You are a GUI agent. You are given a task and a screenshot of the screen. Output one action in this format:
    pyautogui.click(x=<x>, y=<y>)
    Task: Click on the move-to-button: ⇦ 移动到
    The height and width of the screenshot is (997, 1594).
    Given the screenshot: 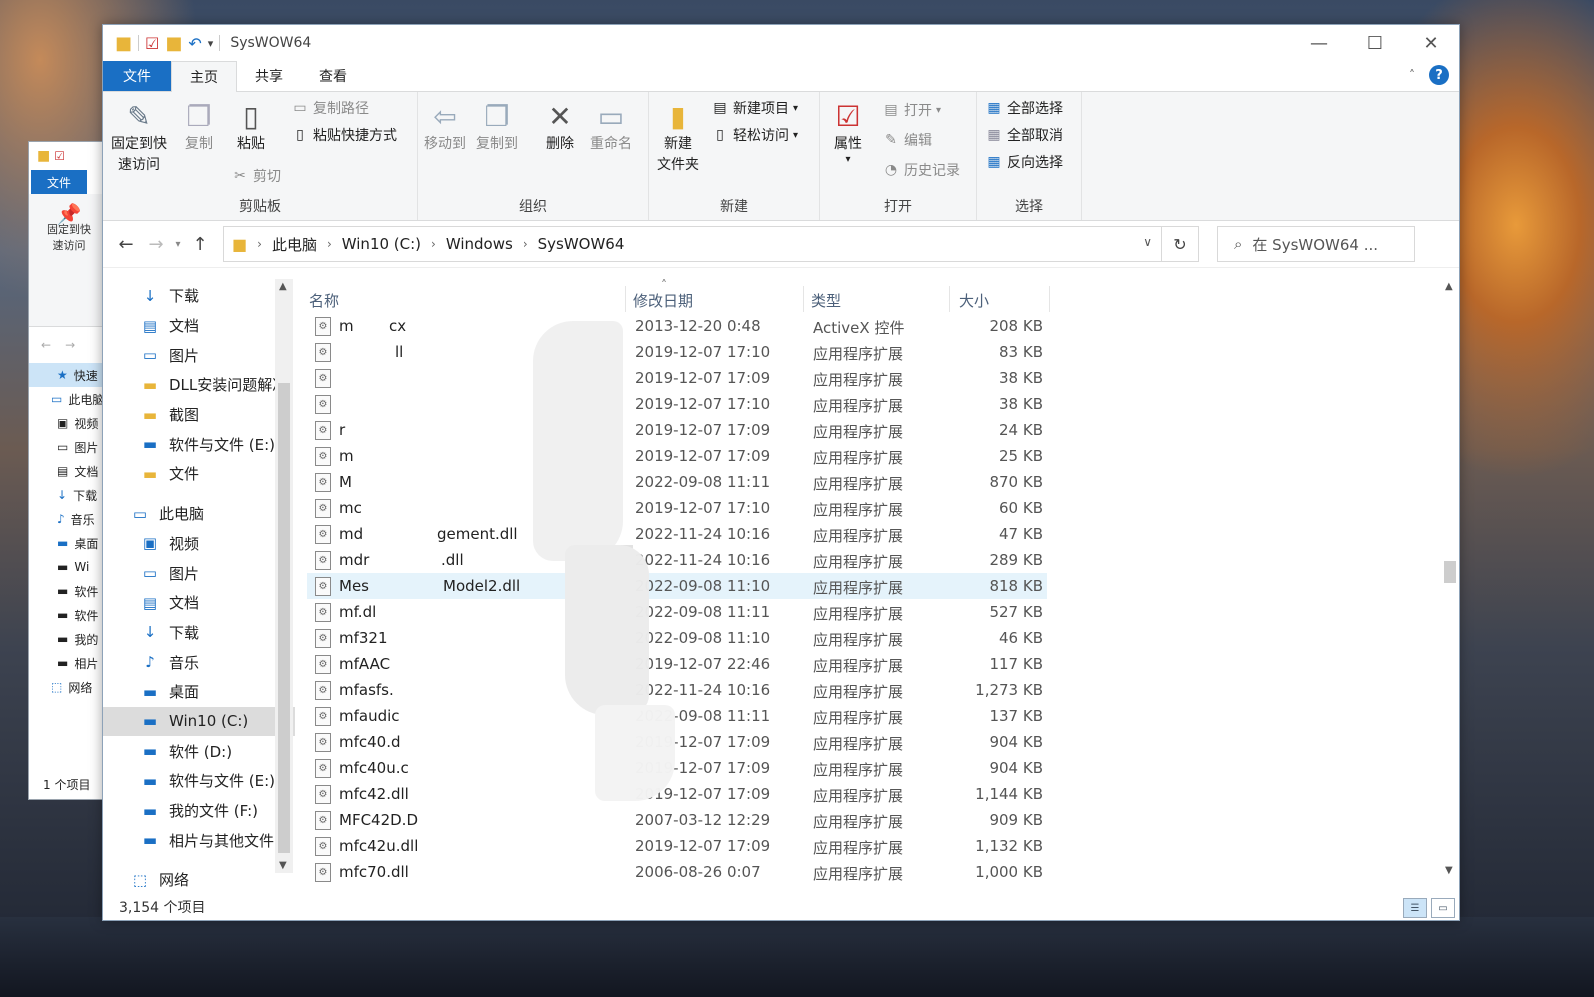 What is the action you would take?
    pyautogui.click(x=445, y=126)
    